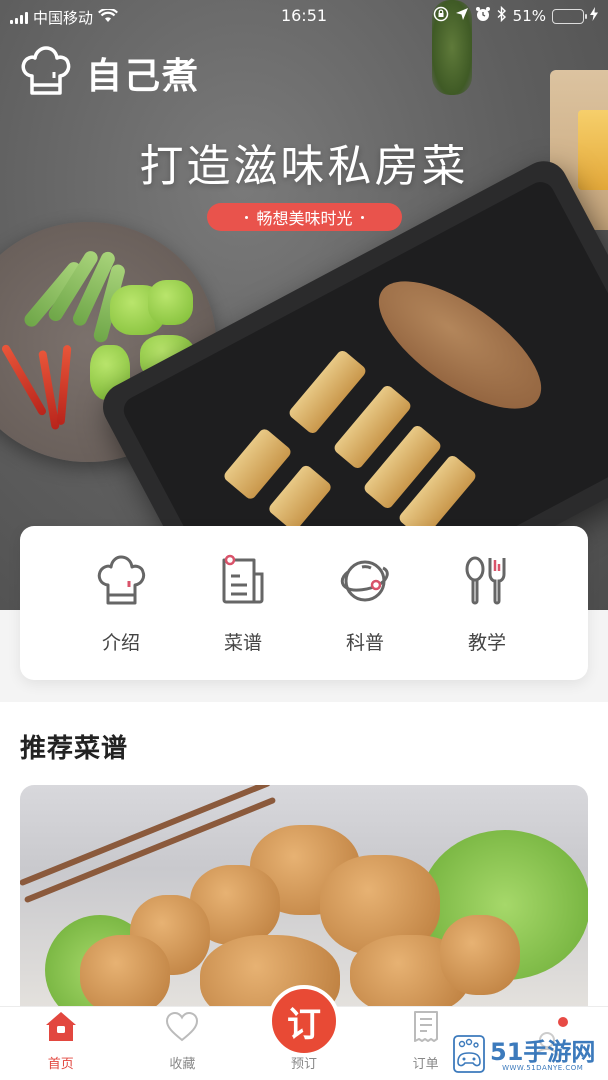  Describe the element at coordinates (143, 76) in the screenshot. I see `app-name: 自己煮` at that location.